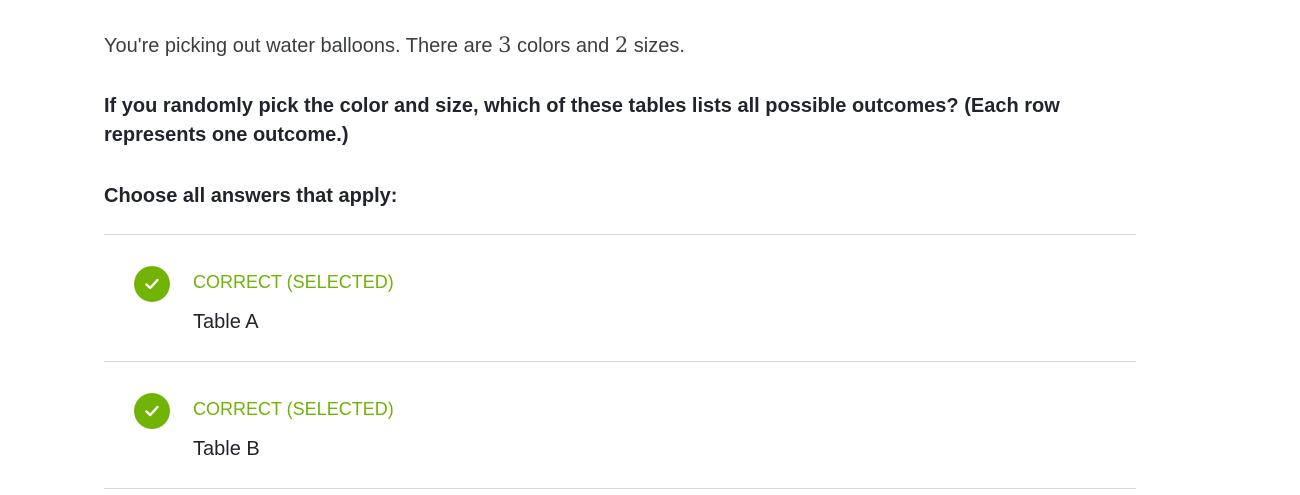 The height and width of the screenshot is (495, 1300). I want to click on colors-count: 3, so click(505, 45).